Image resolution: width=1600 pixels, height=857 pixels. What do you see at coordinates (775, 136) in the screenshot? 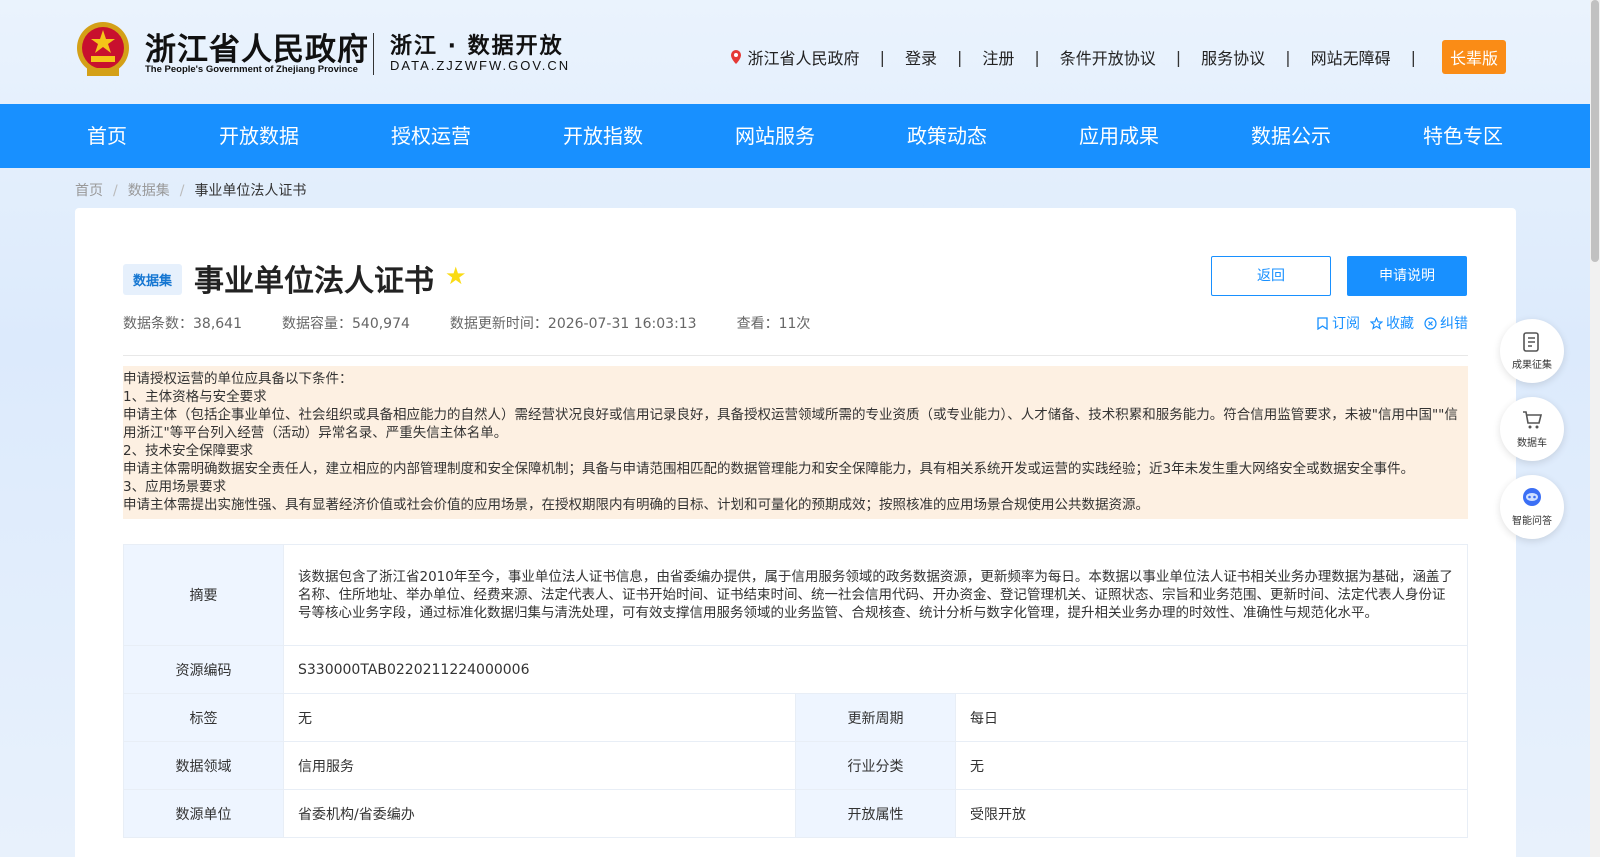
I see `nav-item-site-service: 网站服务` at bounding box center [775, 136].